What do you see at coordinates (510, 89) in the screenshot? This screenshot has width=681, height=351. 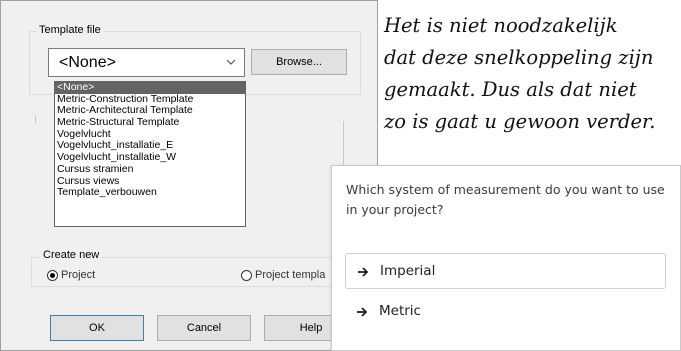 I see `note-line: gemaakt. Dus als dat niet` at bounding box center [510, 89].